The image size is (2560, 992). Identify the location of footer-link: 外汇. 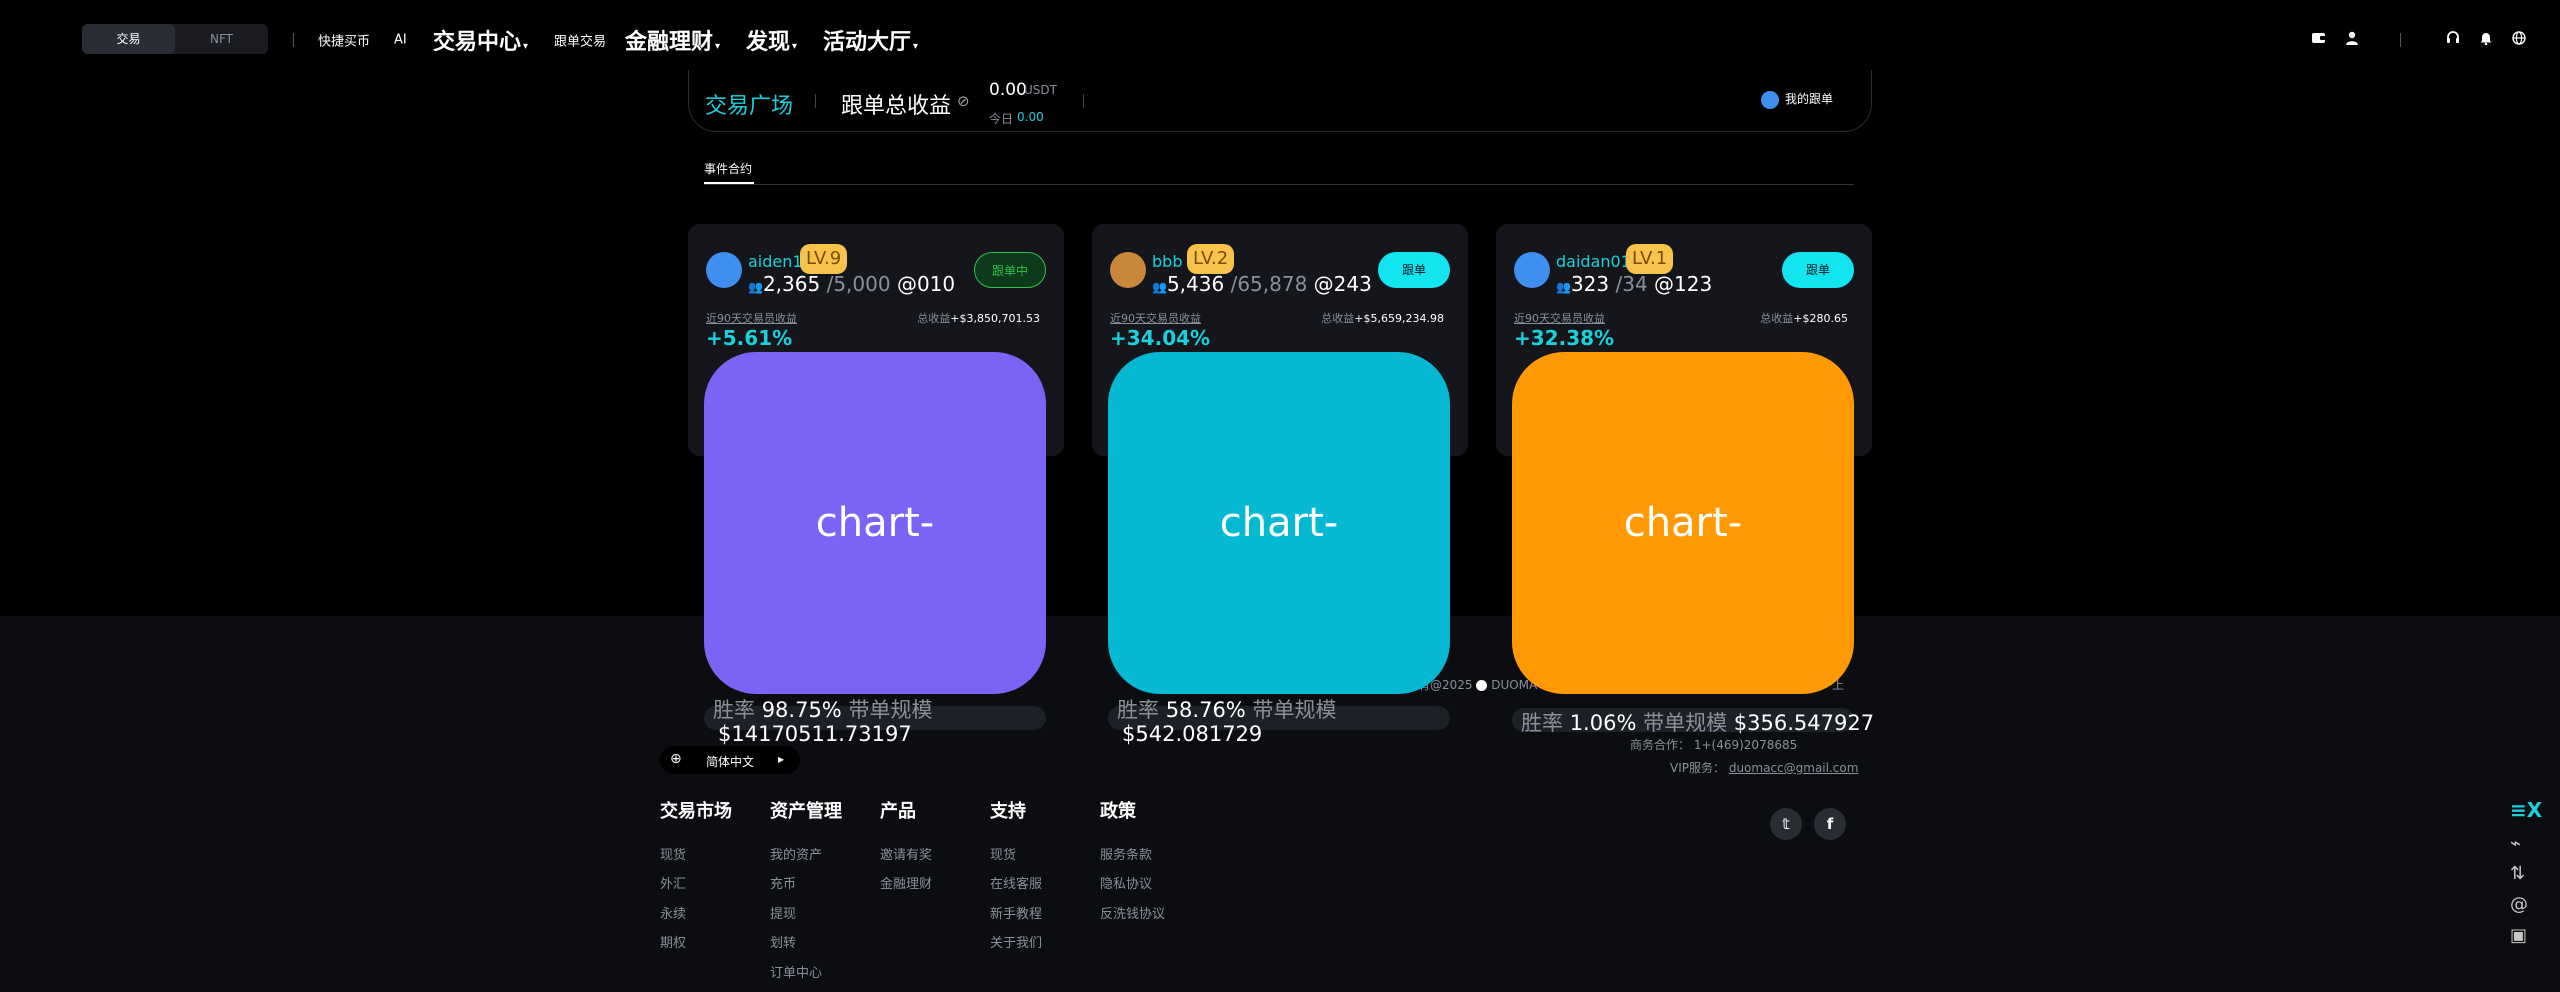
(673, 882).